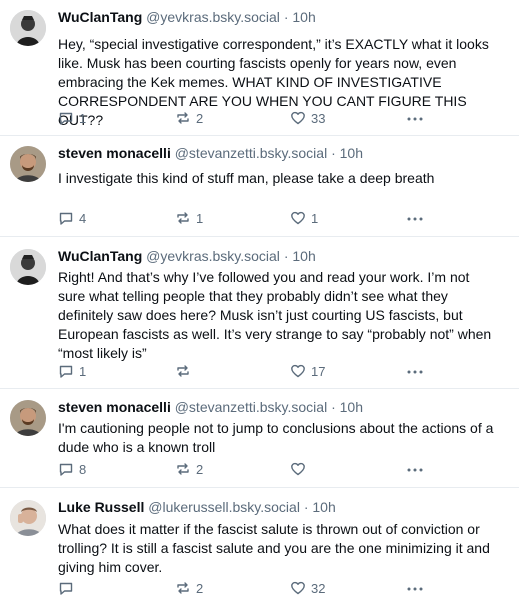 The height and width of the screenshot is (607, 519). I want to click on post-actions: 4 1 1, so click(248, 219).